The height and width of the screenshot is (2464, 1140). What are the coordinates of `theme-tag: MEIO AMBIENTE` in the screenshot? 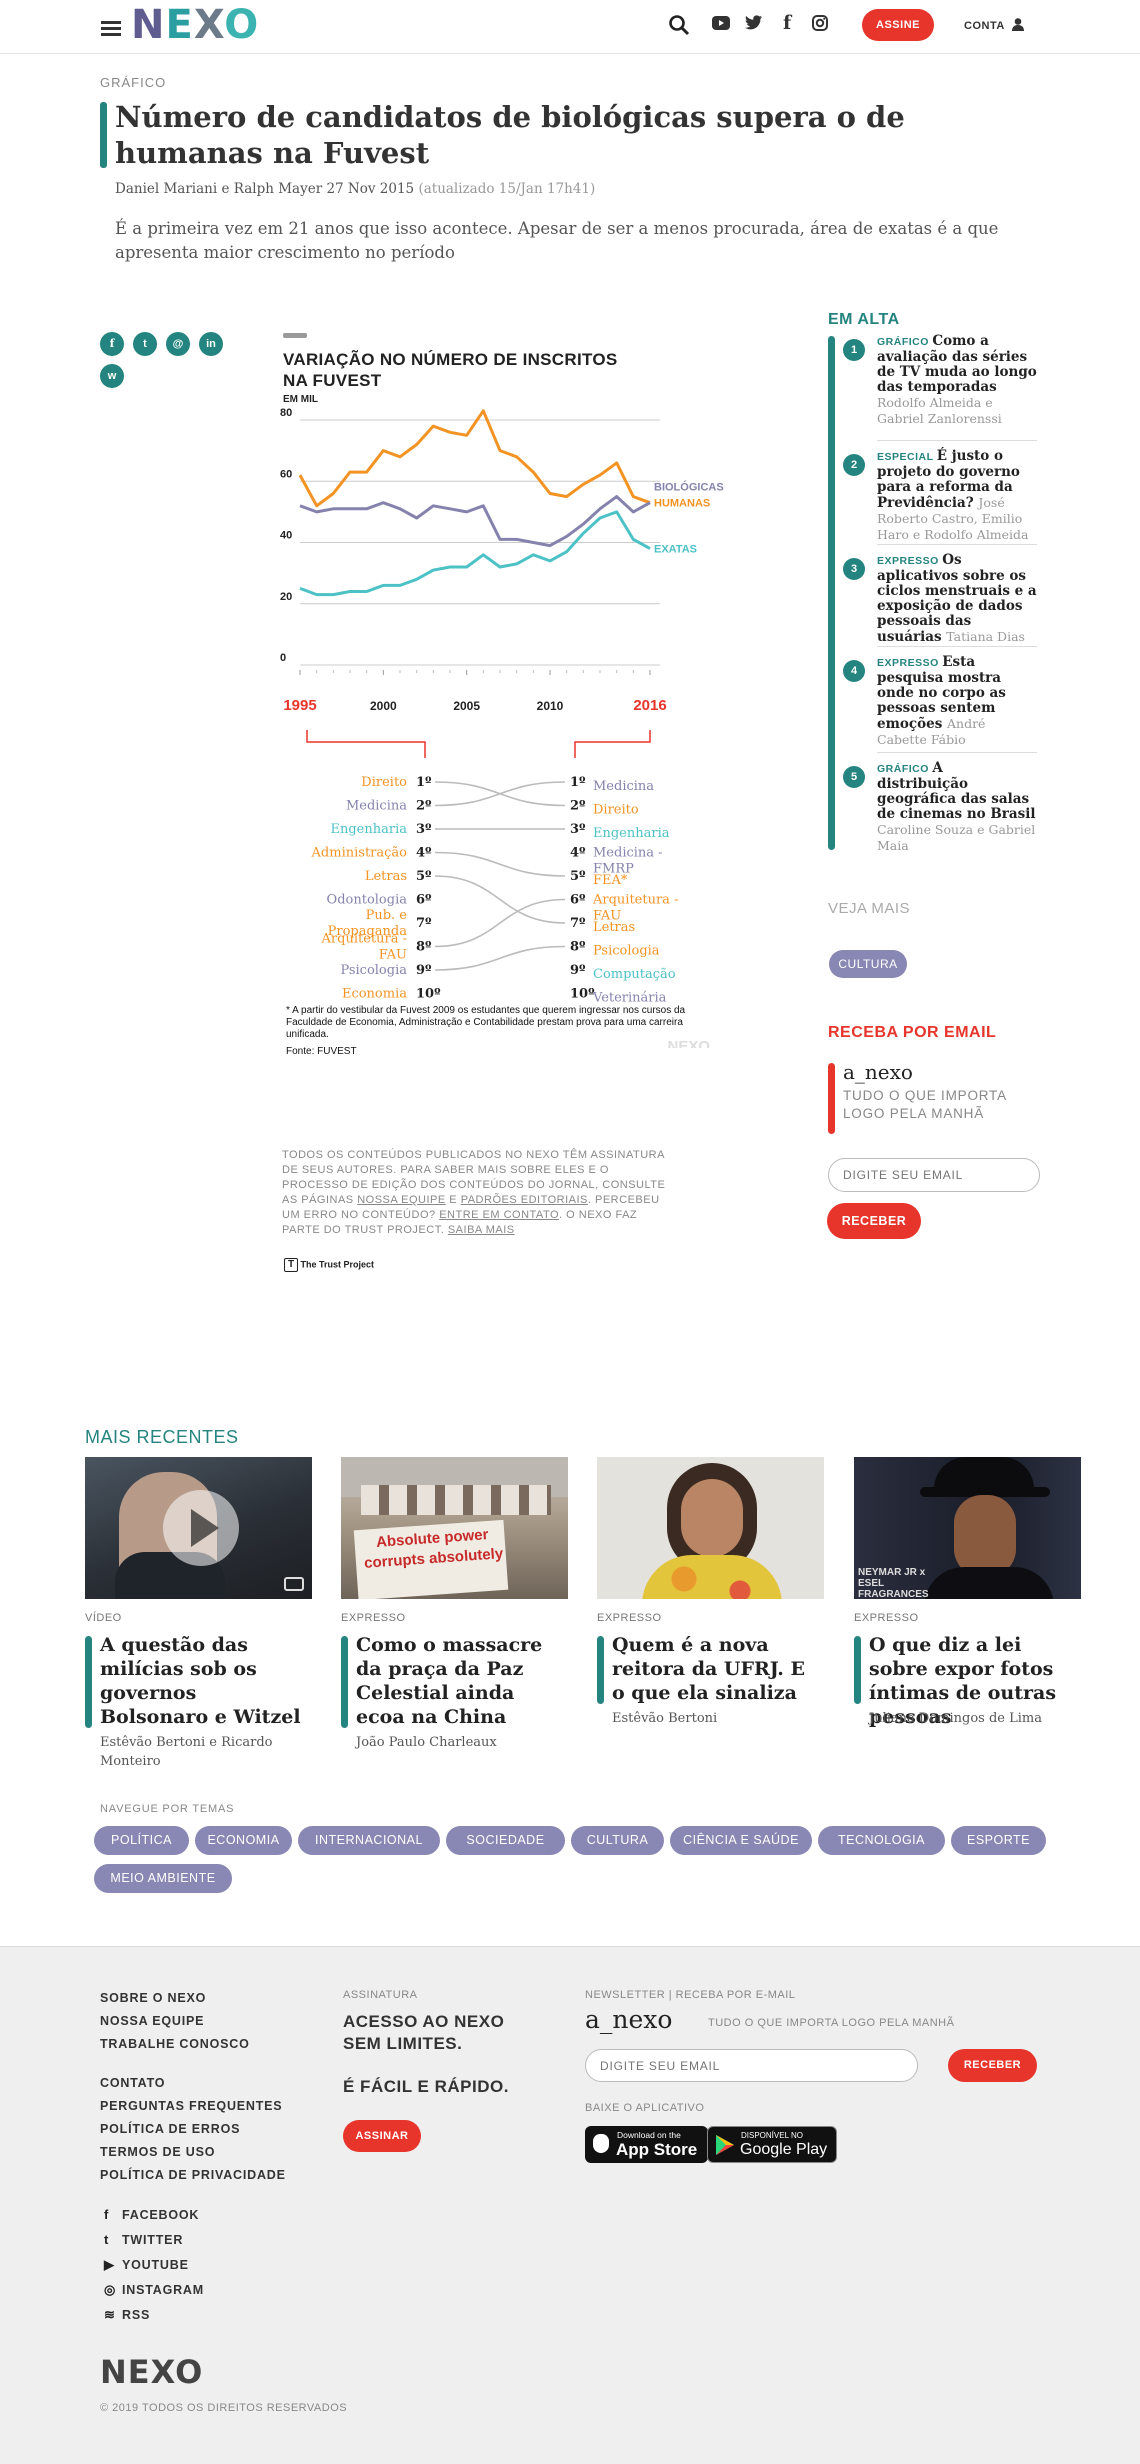 It's located at (163, 1878).